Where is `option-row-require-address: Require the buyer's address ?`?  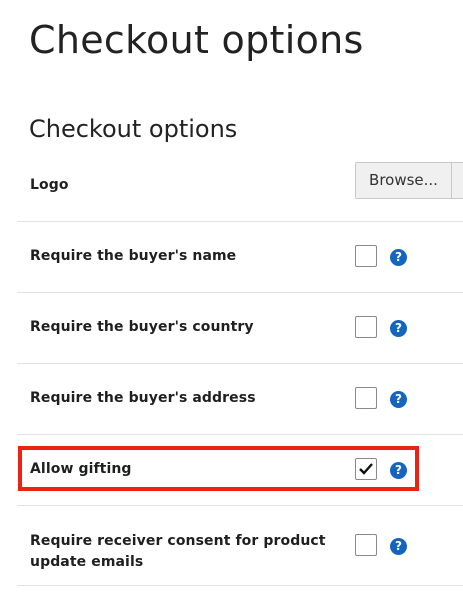
option-row-require-address: Require the buyer's address ? is located at coordinates (240, 399).